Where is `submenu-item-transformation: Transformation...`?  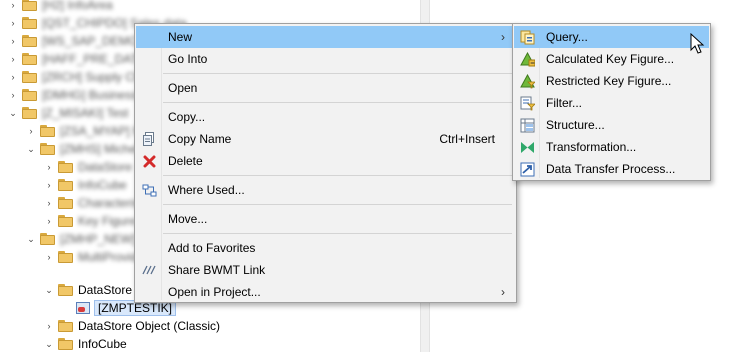 submenu-item-transformation: Transformation... is located at coordinates (611, 147).